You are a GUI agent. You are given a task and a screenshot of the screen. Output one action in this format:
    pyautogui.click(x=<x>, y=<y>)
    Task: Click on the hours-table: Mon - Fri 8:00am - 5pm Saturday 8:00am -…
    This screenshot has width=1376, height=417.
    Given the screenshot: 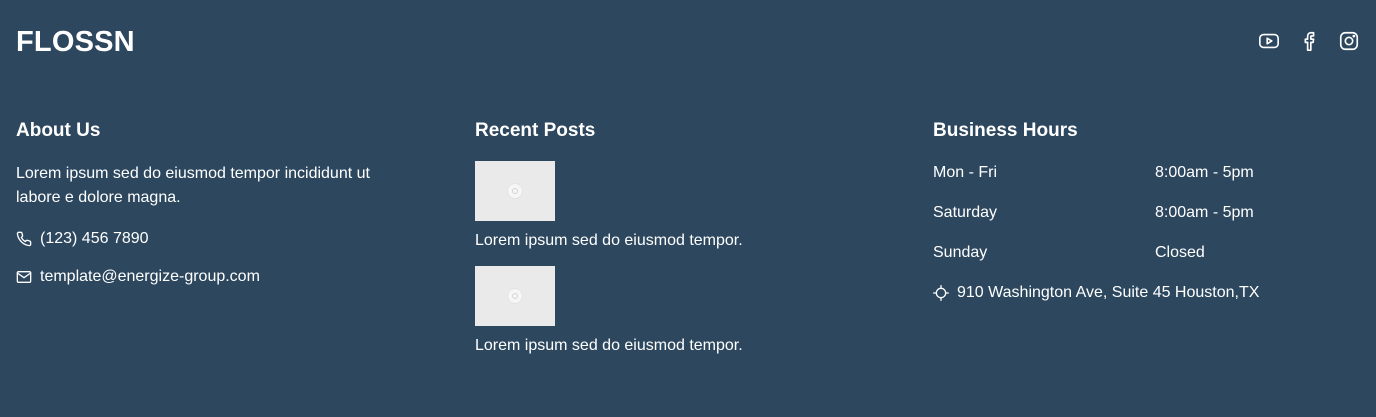 What is the action you would take?
    pyautogui.click(x=1143, y=213)
    